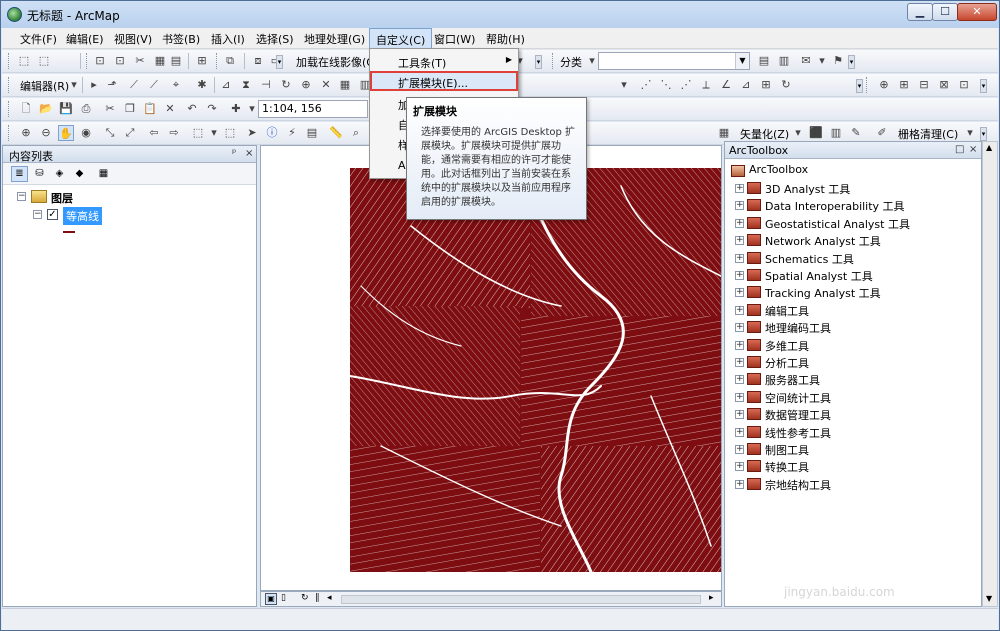 The image size is (1000, 631). Describe the element at coordinates (840, 327) in the screenshot. I see `toolbox-item: + 地理编码工具` at that location.